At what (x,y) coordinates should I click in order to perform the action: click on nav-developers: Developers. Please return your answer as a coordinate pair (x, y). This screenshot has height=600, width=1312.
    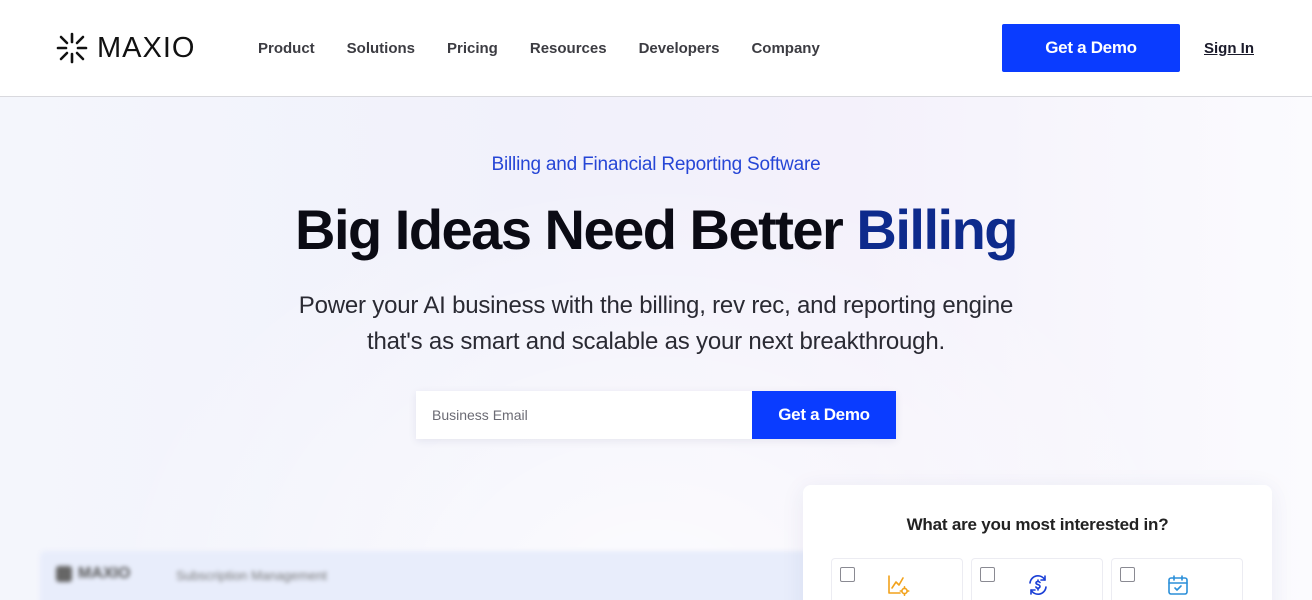
    Looking at the image, I should click on (679, 49).